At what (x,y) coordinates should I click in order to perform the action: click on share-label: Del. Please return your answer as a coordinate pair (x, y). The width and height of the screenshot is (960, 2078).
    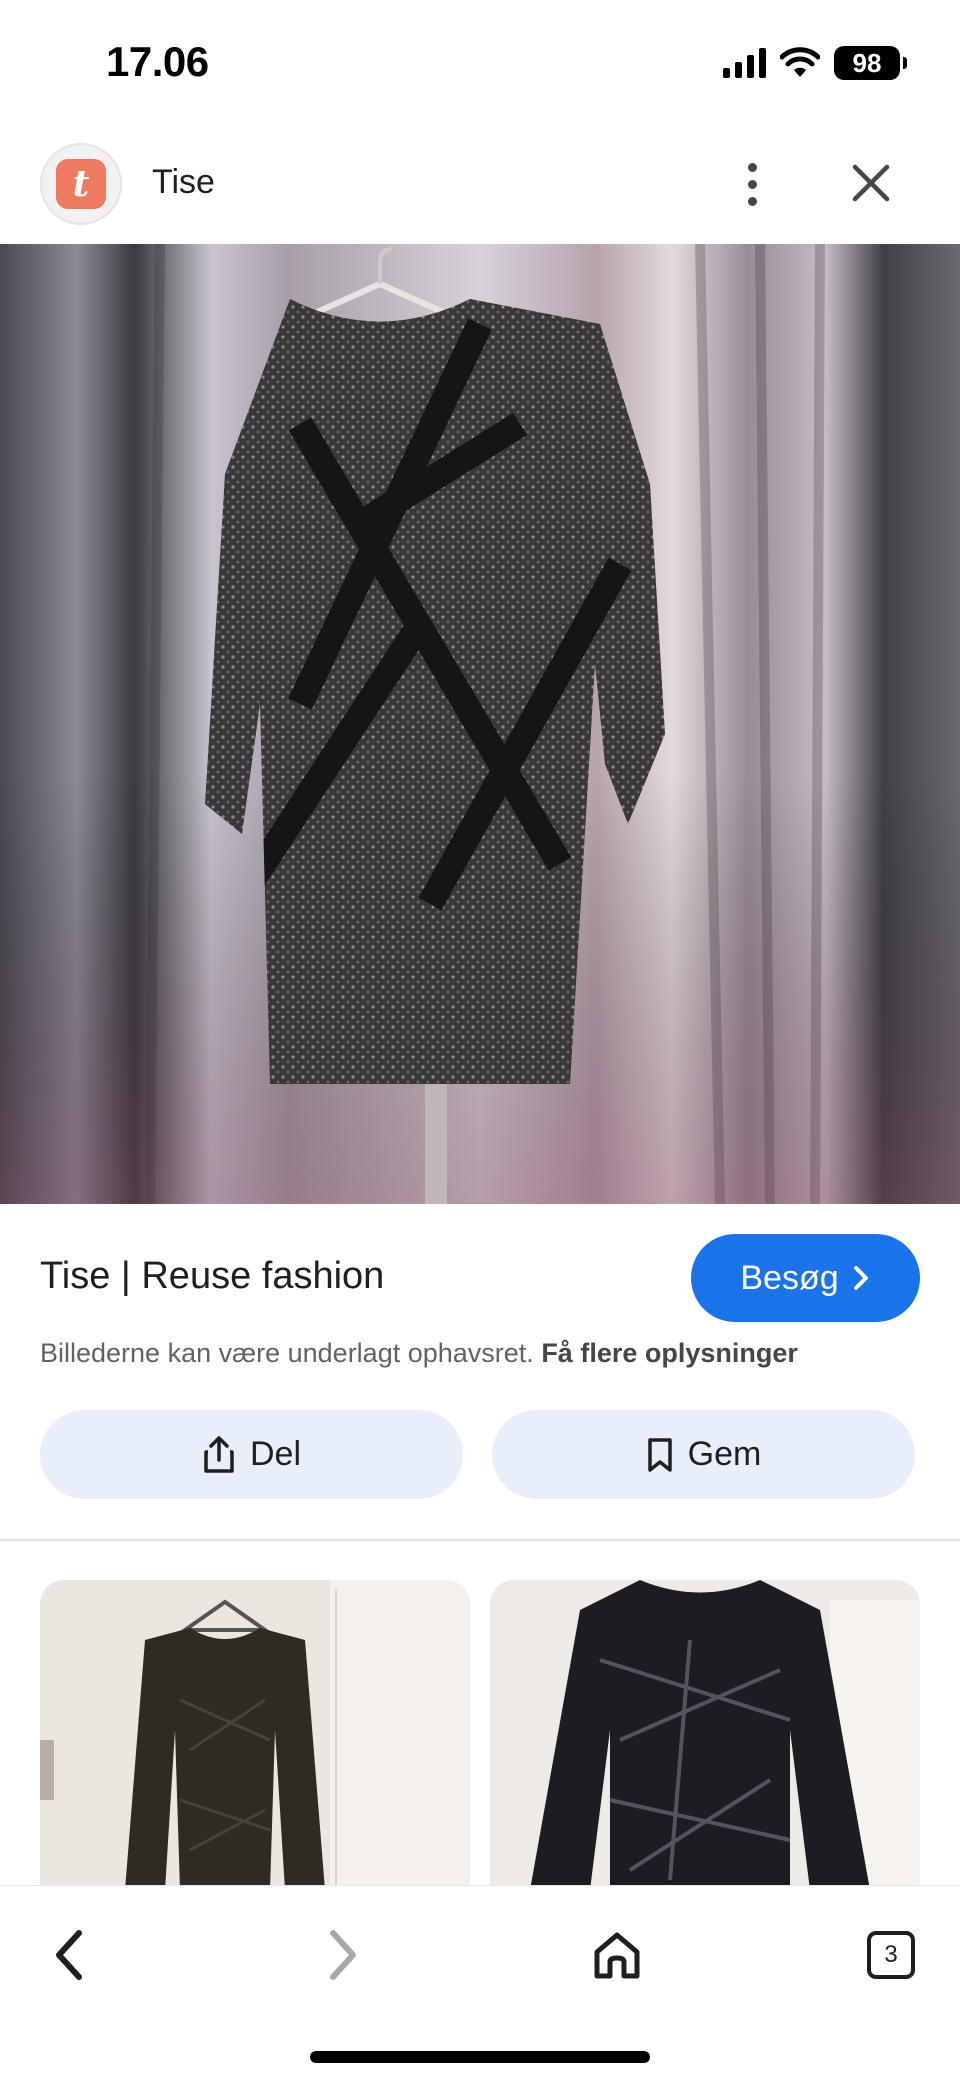
    Looking at the image, I should click on (275, 1454).